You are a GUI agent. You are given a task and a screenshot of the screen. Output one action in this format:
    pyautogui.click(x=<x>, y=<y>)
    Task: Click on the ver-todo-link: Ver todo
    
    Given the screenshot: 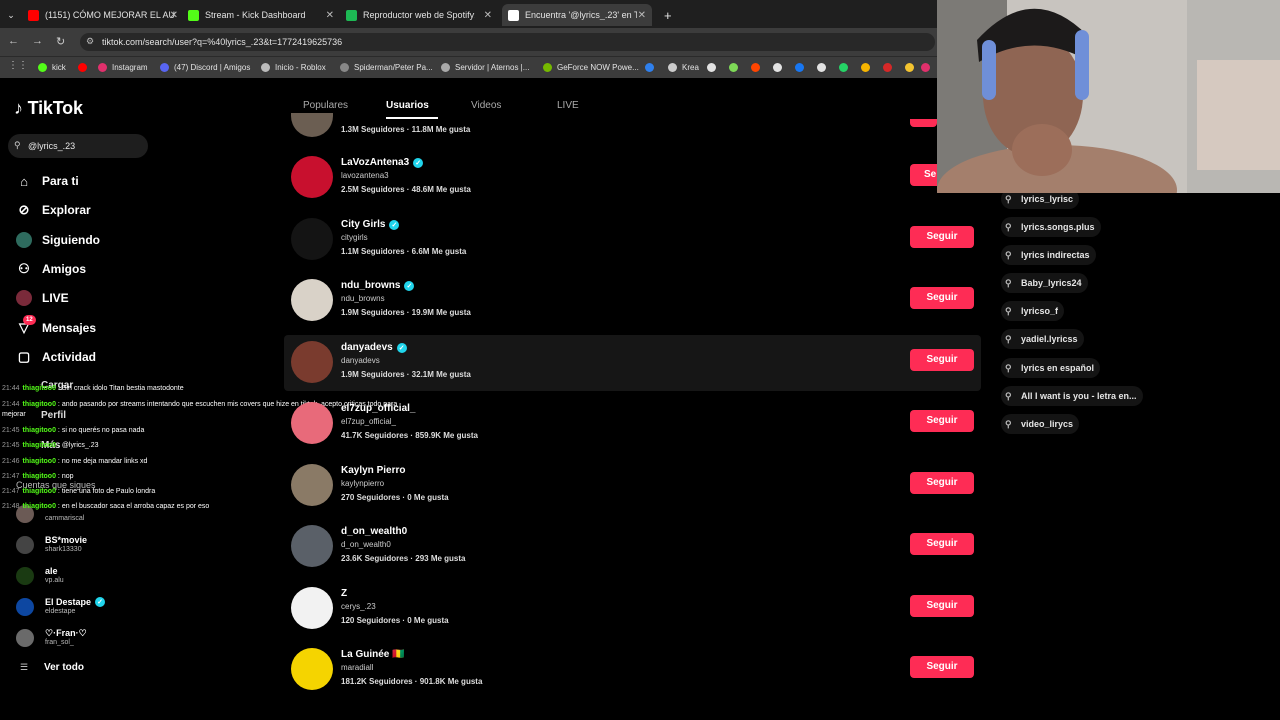 What is the action you would take?
    pyautogui.click(x=64, y=667)
    